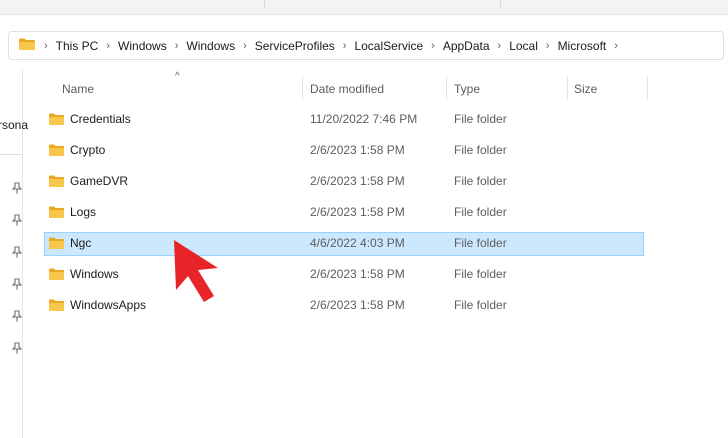 Image resolution: width=728 pixels, height=438 pixels. I want to click on file-row: Credentials 11/20/2022 7:46 PM File folder, so click(344, 120).